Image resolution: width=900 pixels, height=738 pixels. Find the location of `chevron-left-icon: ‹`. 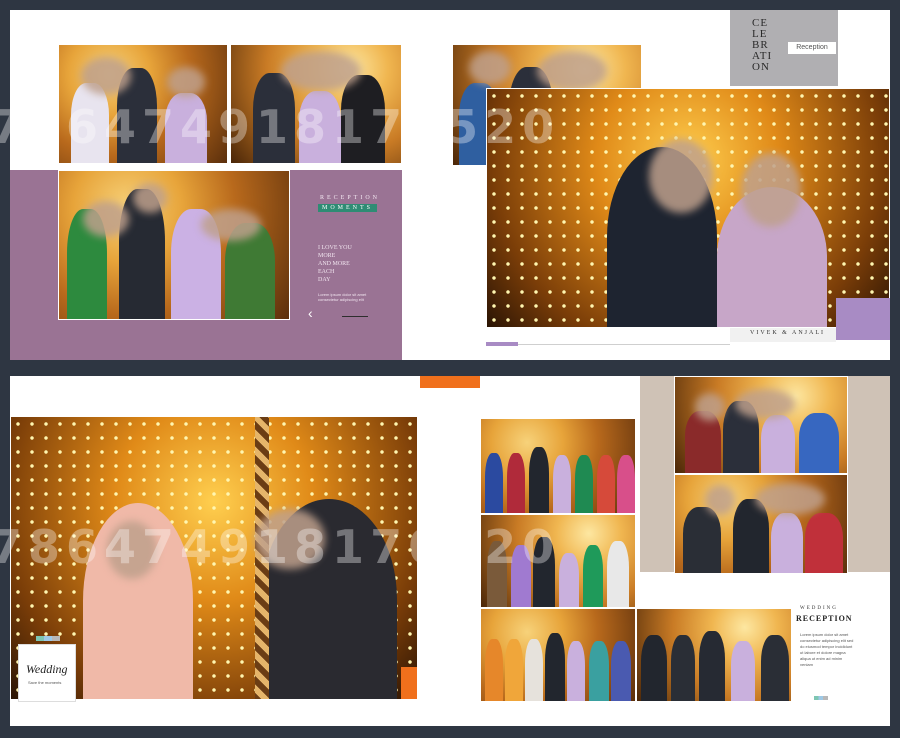

chevron-left-icon: ‹ is located at coordinates (310, 313).